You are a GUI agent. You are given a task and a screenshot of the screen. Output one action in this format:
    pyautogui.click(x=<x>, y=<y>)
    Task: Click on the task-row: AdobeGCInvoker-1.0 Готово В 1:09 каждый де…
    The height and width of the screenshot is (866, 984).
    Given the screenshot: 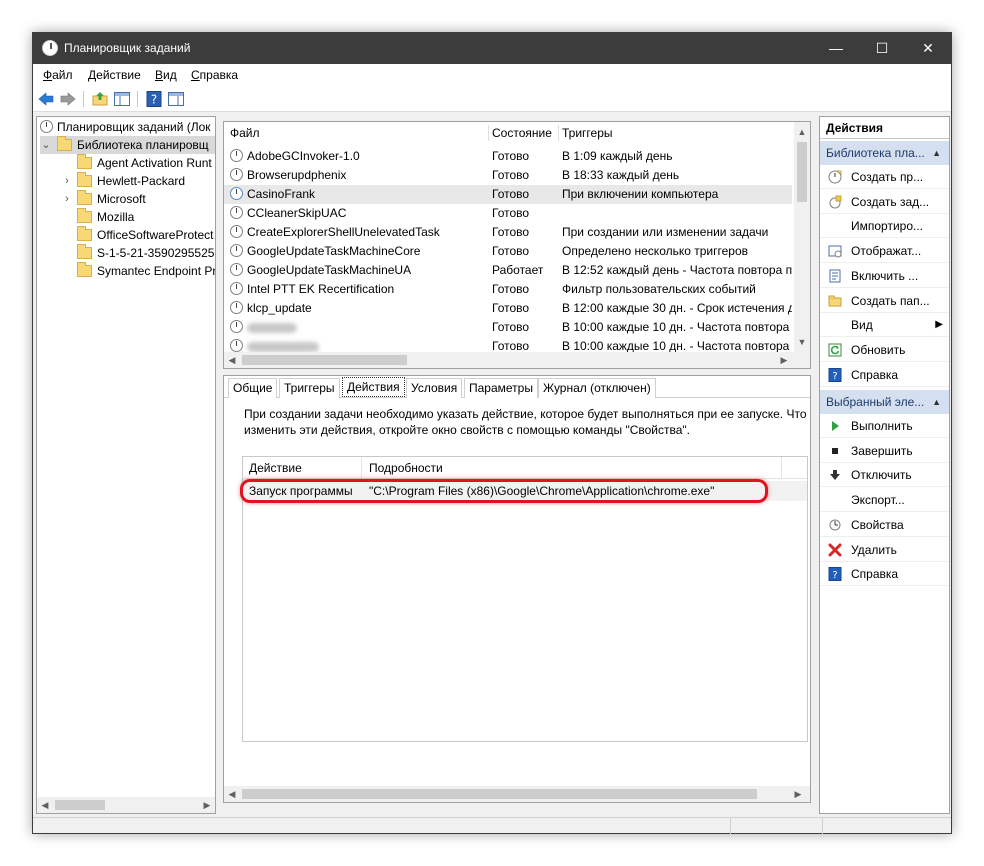 What is the action you would take?
    pyautogui.click(x=508, y=156)
    